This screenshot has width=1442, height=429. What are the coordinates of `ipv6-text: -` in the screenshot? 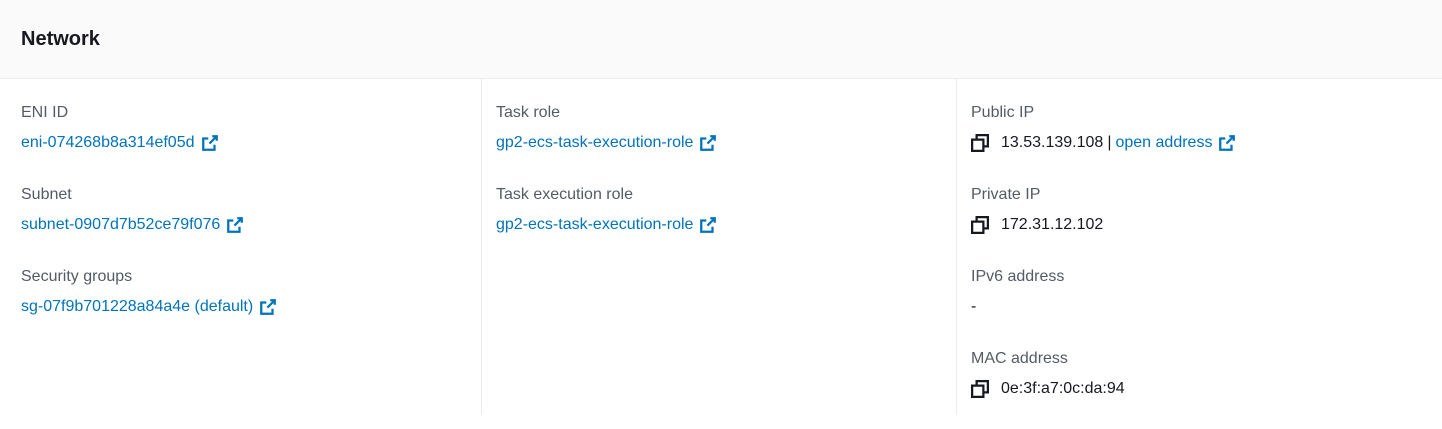 It's located at (974, 306).